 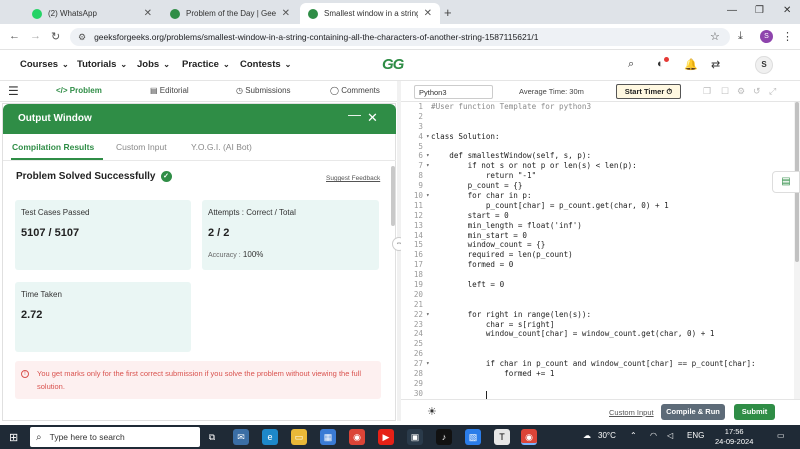 What do you see at coordinates (611, 176) in the screenshot?
I see `code-line: return "-1"` at bounding box center [611, 176].